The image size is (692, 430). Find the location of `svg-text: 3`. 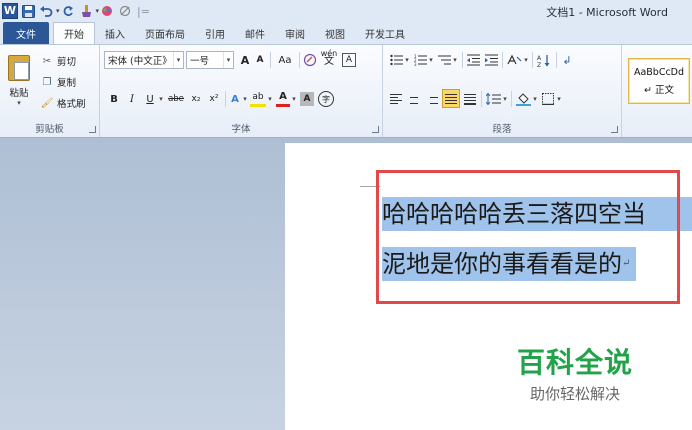

svg-text: 3 is located at coordinates (415, 64).